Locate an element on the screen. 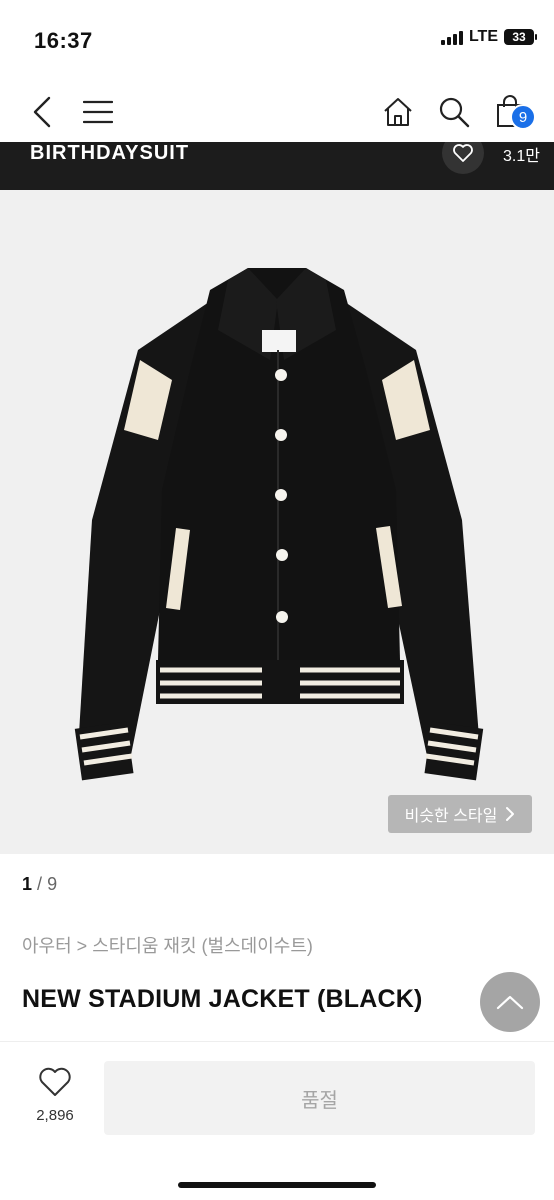 This screenshot has width=554, height=1200. category-breadcrumb: 아우터 > 스타디움 재킷 (벌스데이수트) is located at coordinates (167, 945).